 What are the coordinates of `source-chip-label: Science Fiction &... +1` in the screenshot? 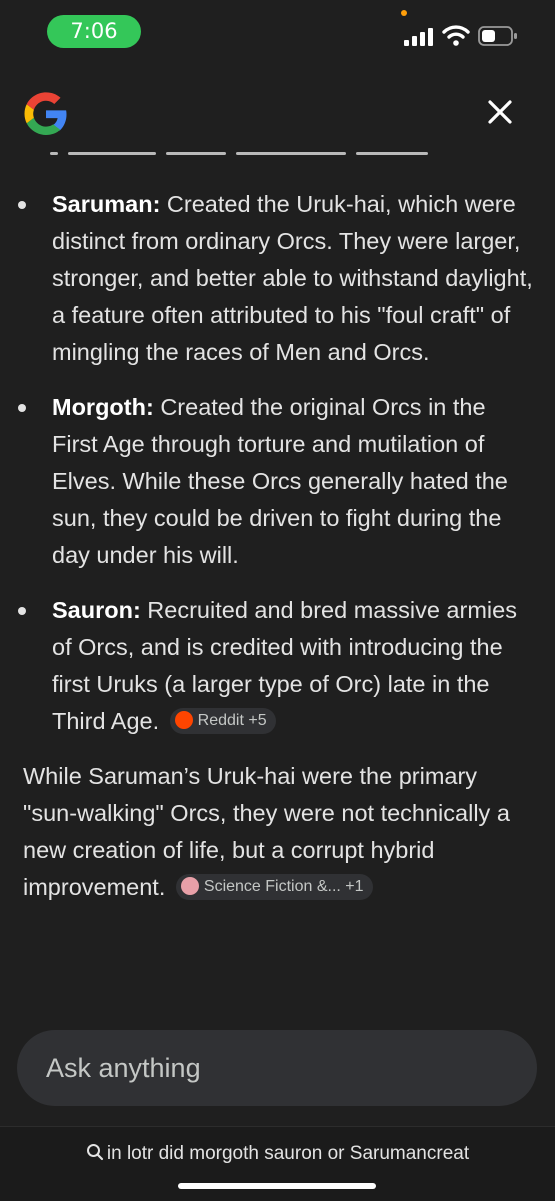 It's located at (283, 886).